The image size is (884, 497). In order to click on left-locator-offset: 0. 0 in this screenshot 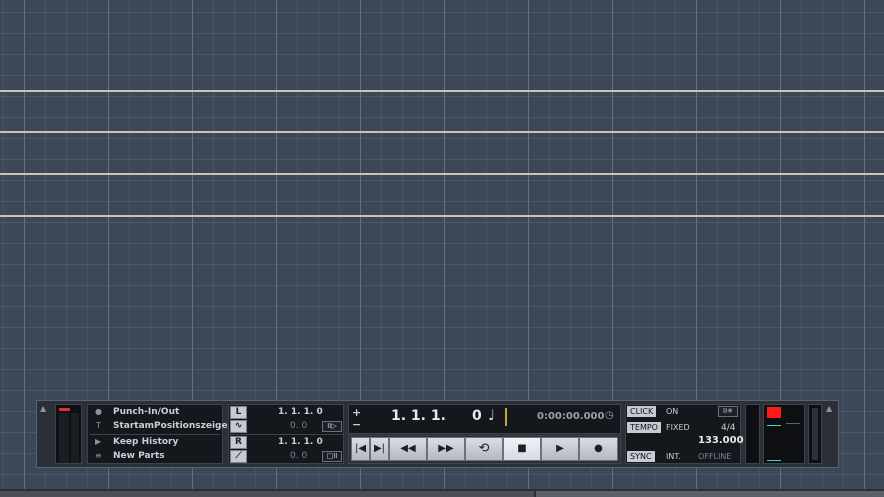, I will do `click(298, 426)`.